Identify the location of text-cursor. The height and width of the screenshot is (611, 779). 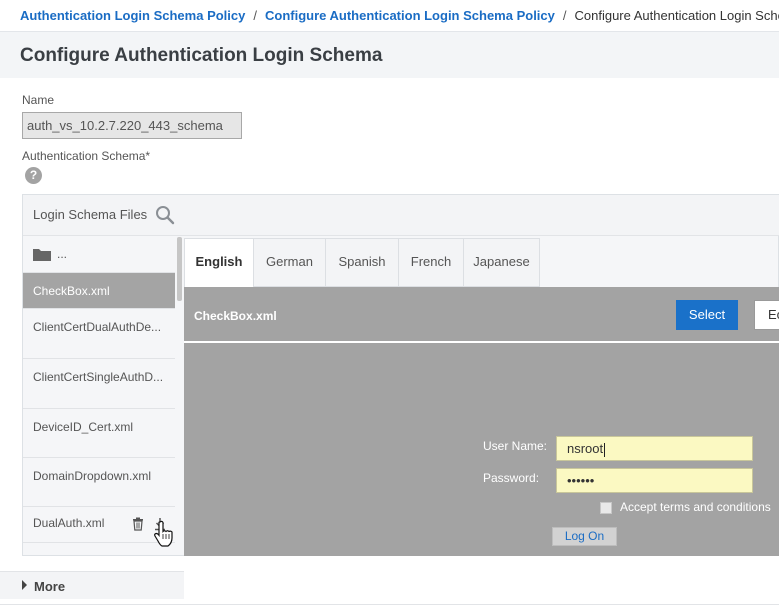
(605, 449).